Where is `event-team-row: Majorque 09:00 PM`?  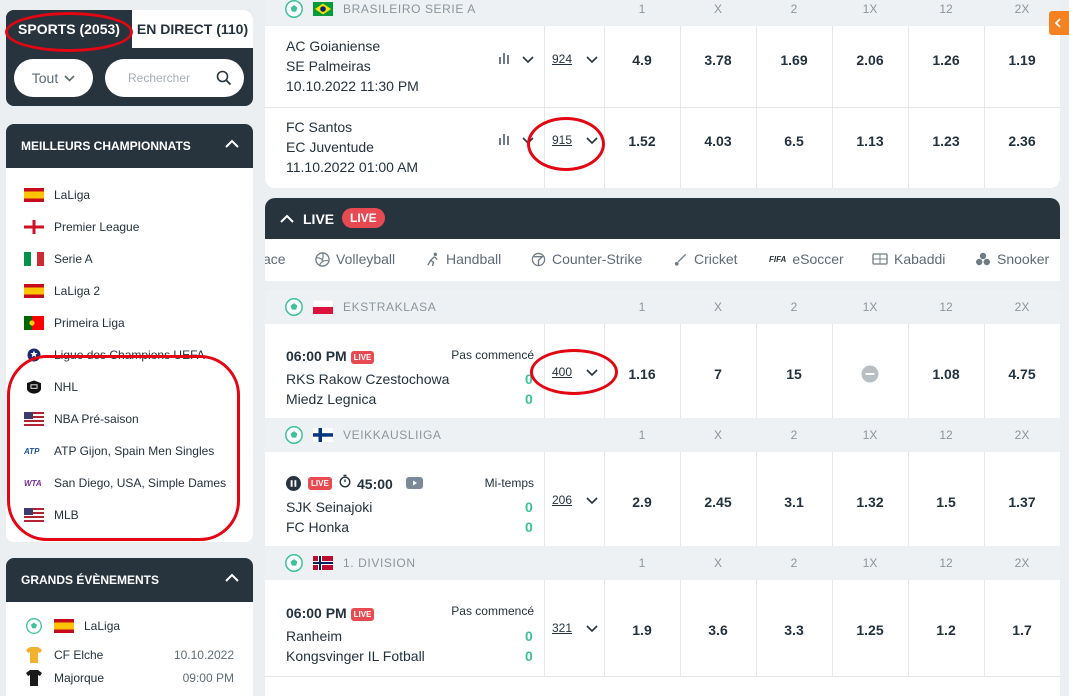 event-team-row: Majorque 09:00 PM is located at coordinates (130, 678).